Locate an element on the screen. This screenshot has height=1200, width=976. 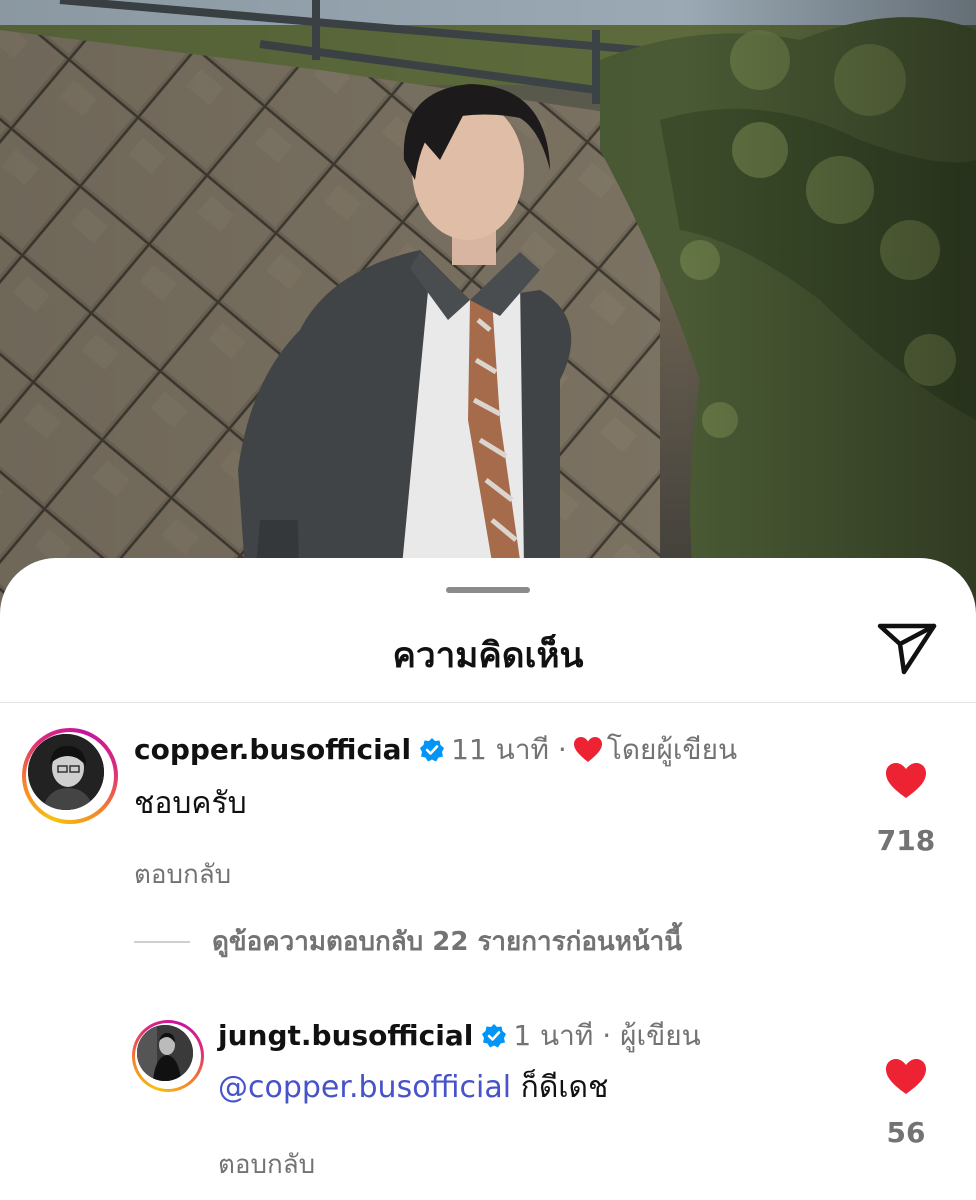
comment-like: 56 is located at coordinates (906, 1103).